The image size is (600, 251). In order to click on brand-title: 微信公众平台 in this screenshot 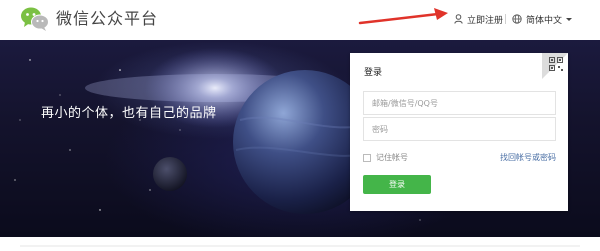, I will do `click(107, 18)`.